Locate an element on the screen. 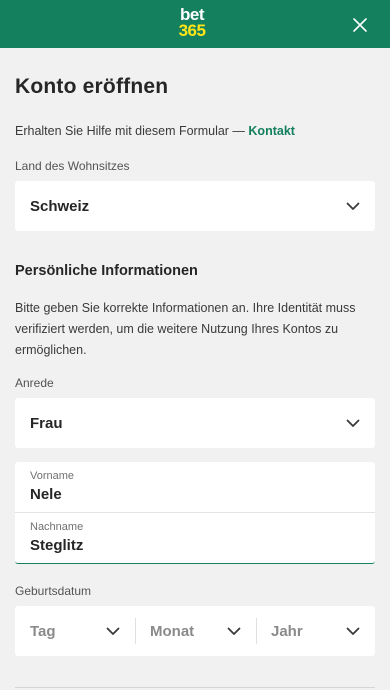  help-text-label: Erhalten Sie Hilfe mit diesem Formular — is located at coordinates (132, 131).